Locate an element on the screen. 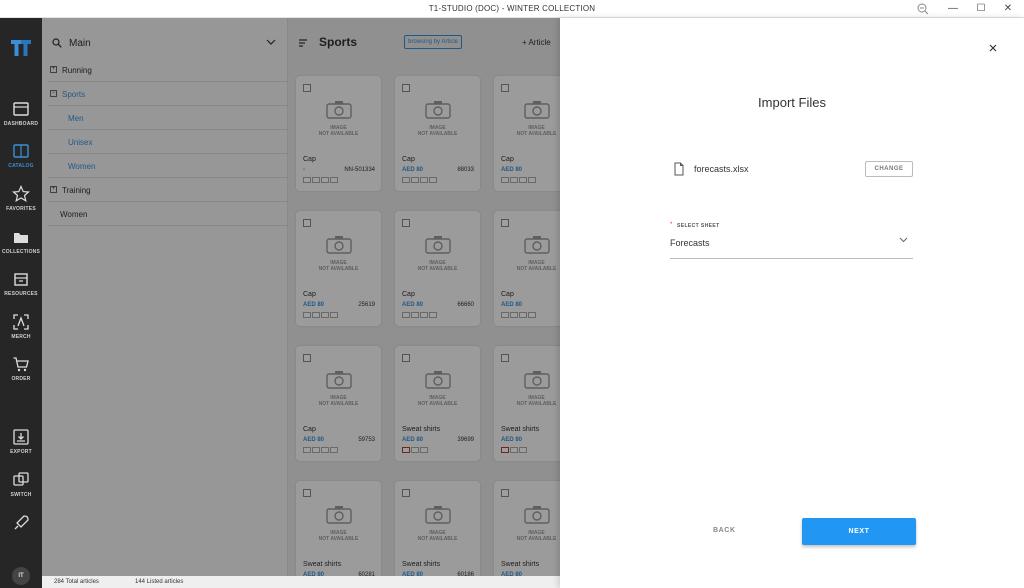 This screenshot has height=588, width=1024. t1-logo is located at coordinates (21, 48).